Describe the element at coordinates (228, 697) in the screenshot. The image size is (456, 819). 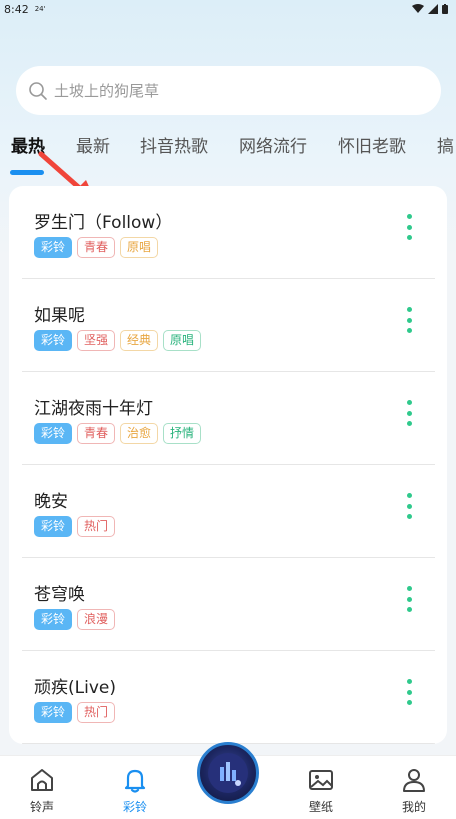
I see `list-item: 顽疾(Live) 彩铃 热门` at that location.